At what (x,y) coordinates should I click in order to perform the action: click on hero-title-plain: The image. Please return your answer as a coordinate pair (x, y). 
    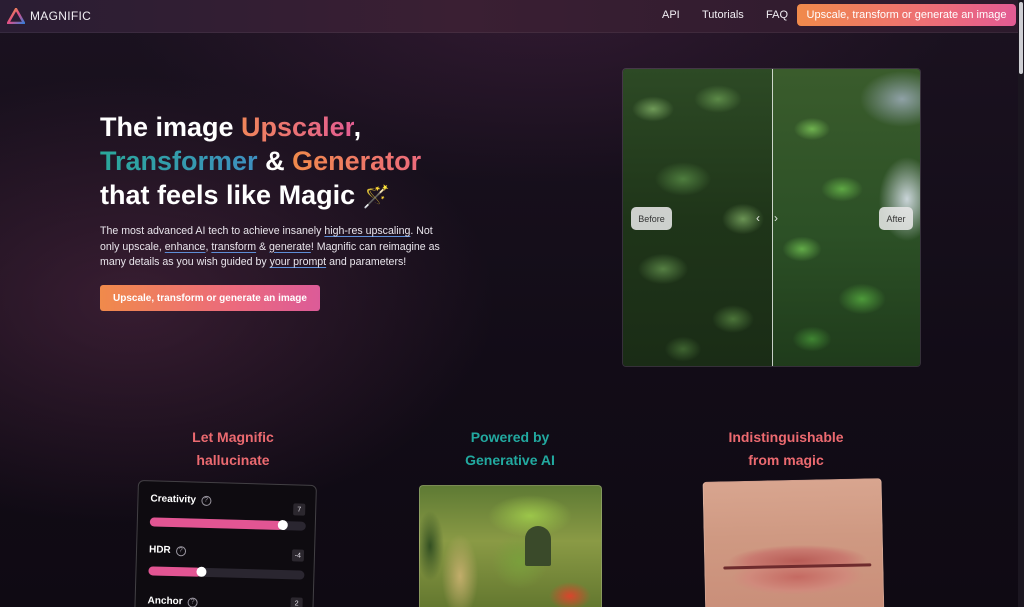
    Looking at the image, I should click on (171, 127).